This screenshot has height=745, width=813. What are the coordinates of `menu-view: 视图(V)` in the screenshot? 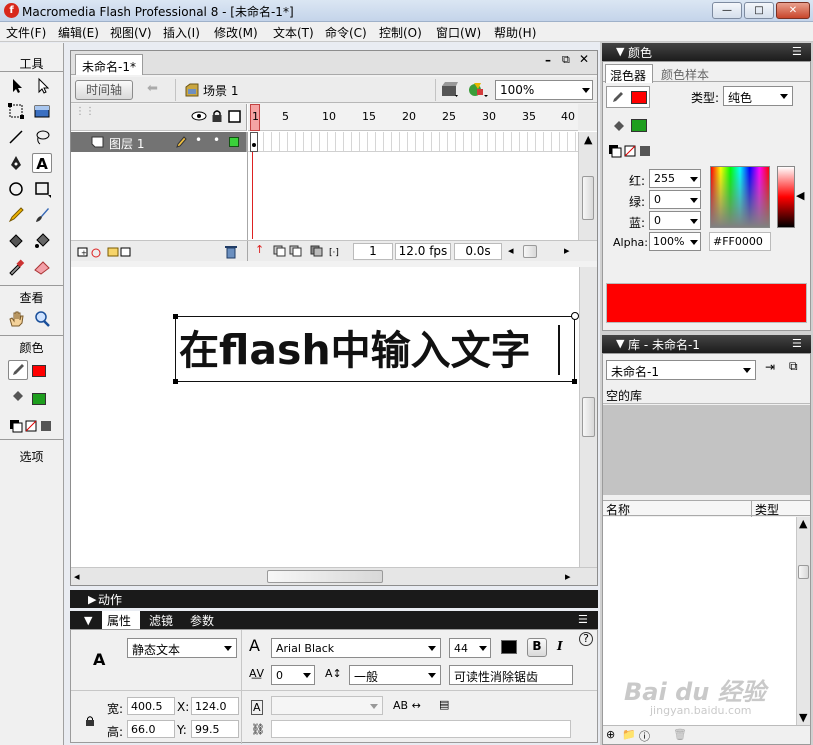 It's located at (131, 32).